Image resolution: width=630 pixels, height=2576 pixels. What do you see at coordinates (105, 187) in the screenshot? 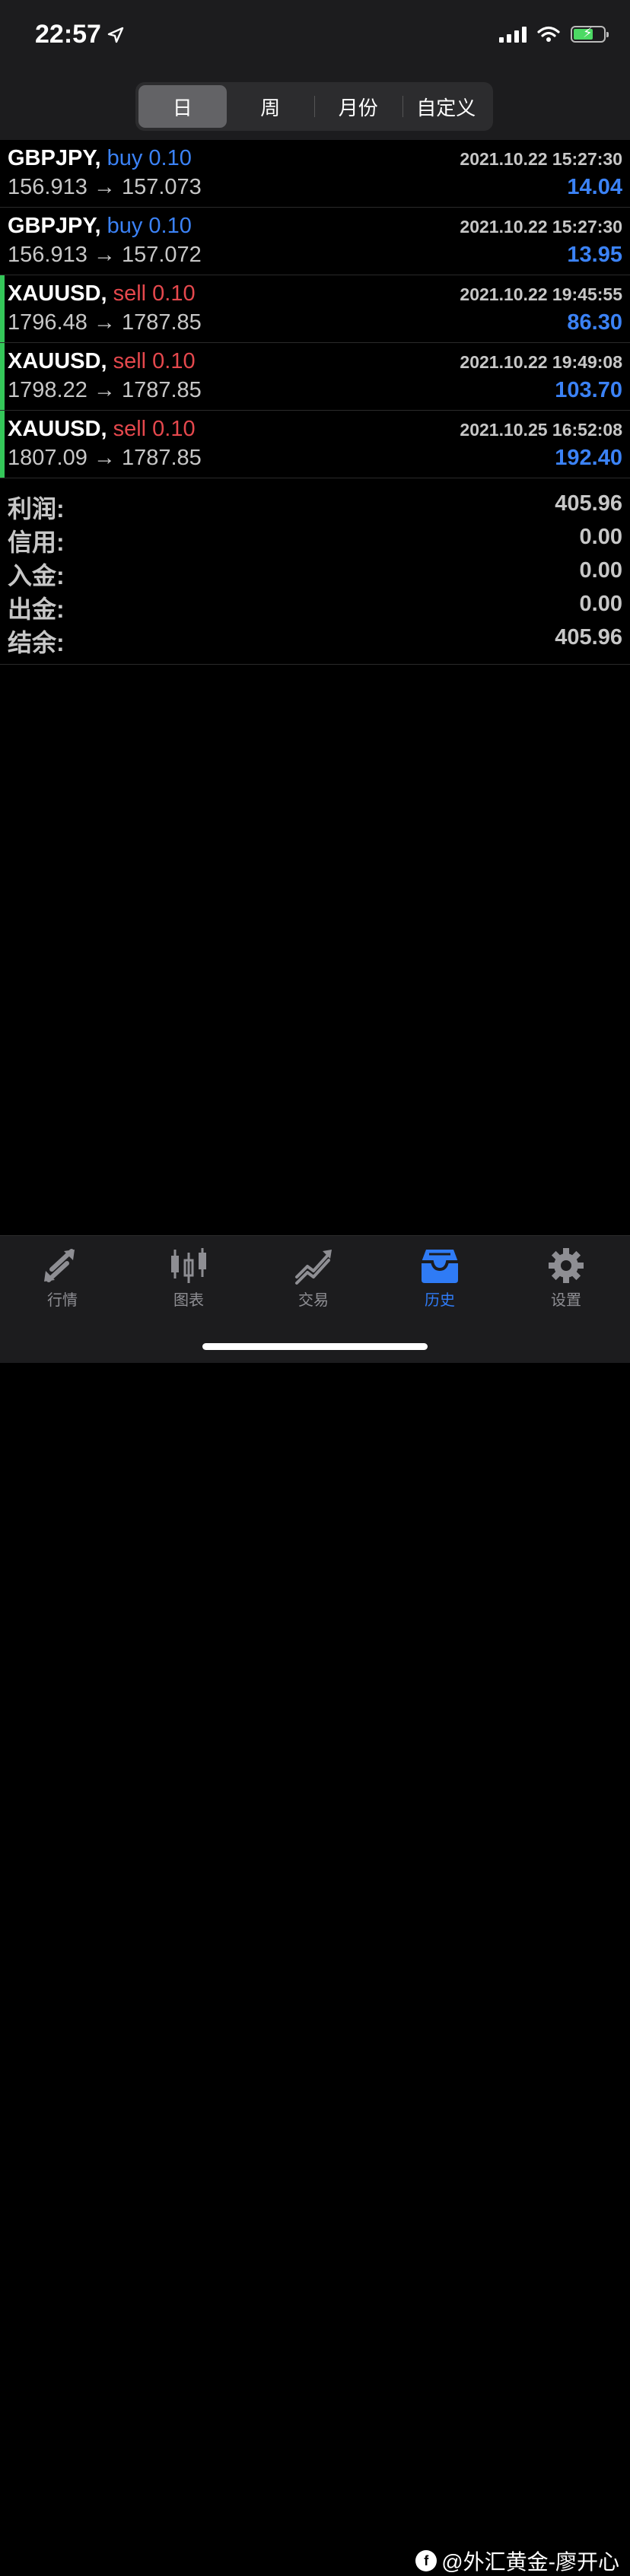
I see `trade-prices: 156.913 → 157.073` at bounding box center [105, 187].